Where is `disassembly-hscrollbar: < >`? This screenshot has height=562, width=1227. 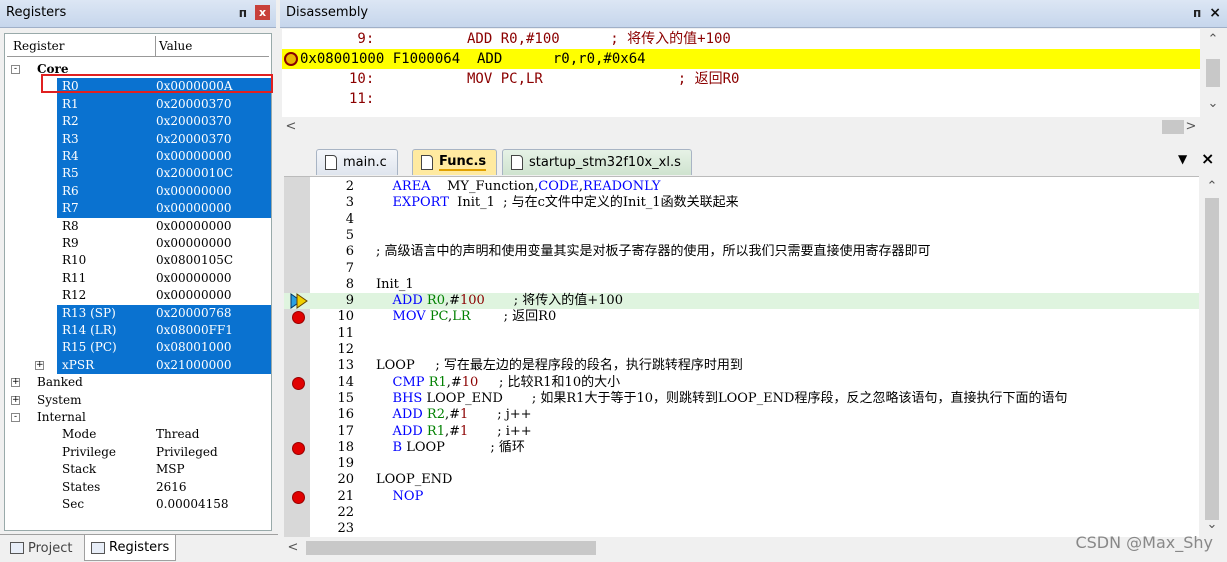 disassembly-hscrollbar: < > is located at coordinates (741, 127).